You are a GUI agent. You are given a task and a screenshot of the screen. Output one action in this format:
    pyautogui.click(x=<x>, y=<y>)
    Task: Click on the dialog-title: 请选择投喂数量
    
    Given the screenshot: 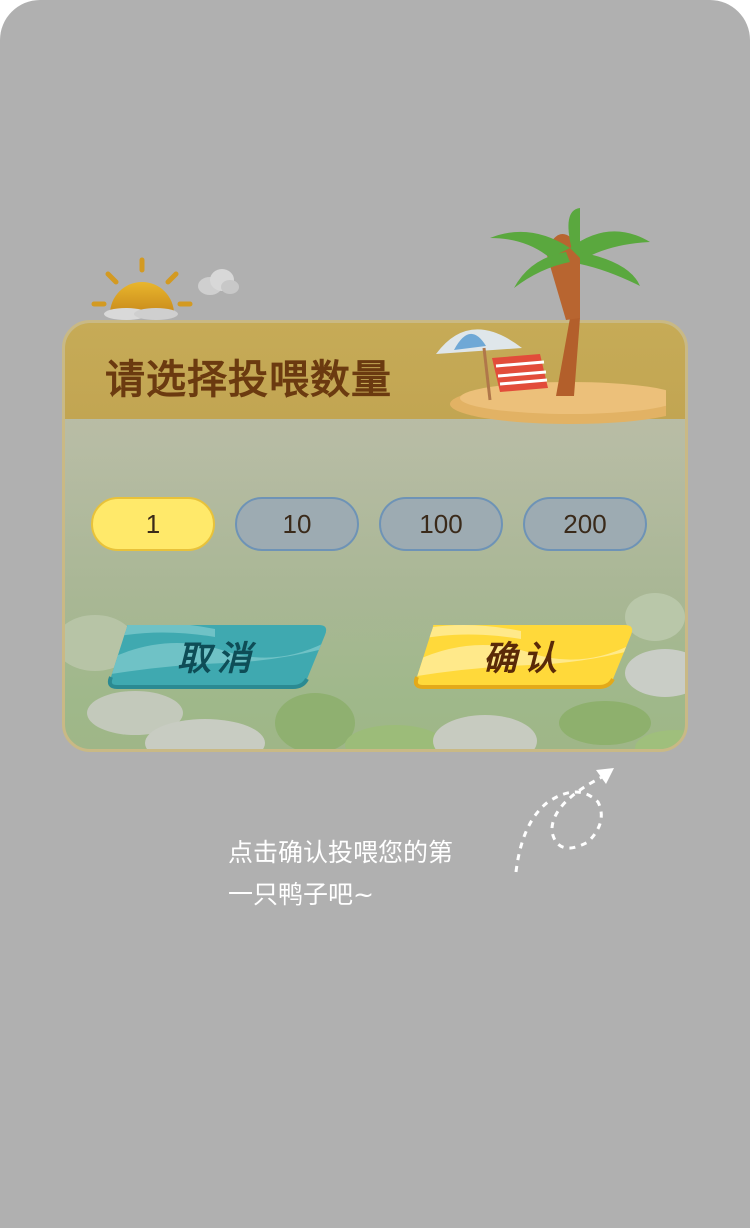 What is the action you would take?
    pyautogui.click(x=248, y=380)
    